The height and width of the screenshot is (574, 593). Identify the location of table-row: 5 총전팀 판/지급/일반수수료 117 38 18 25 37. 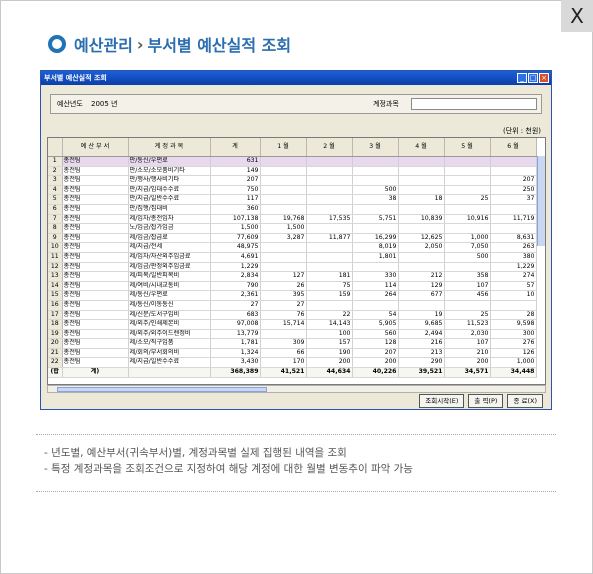
(292, 199).